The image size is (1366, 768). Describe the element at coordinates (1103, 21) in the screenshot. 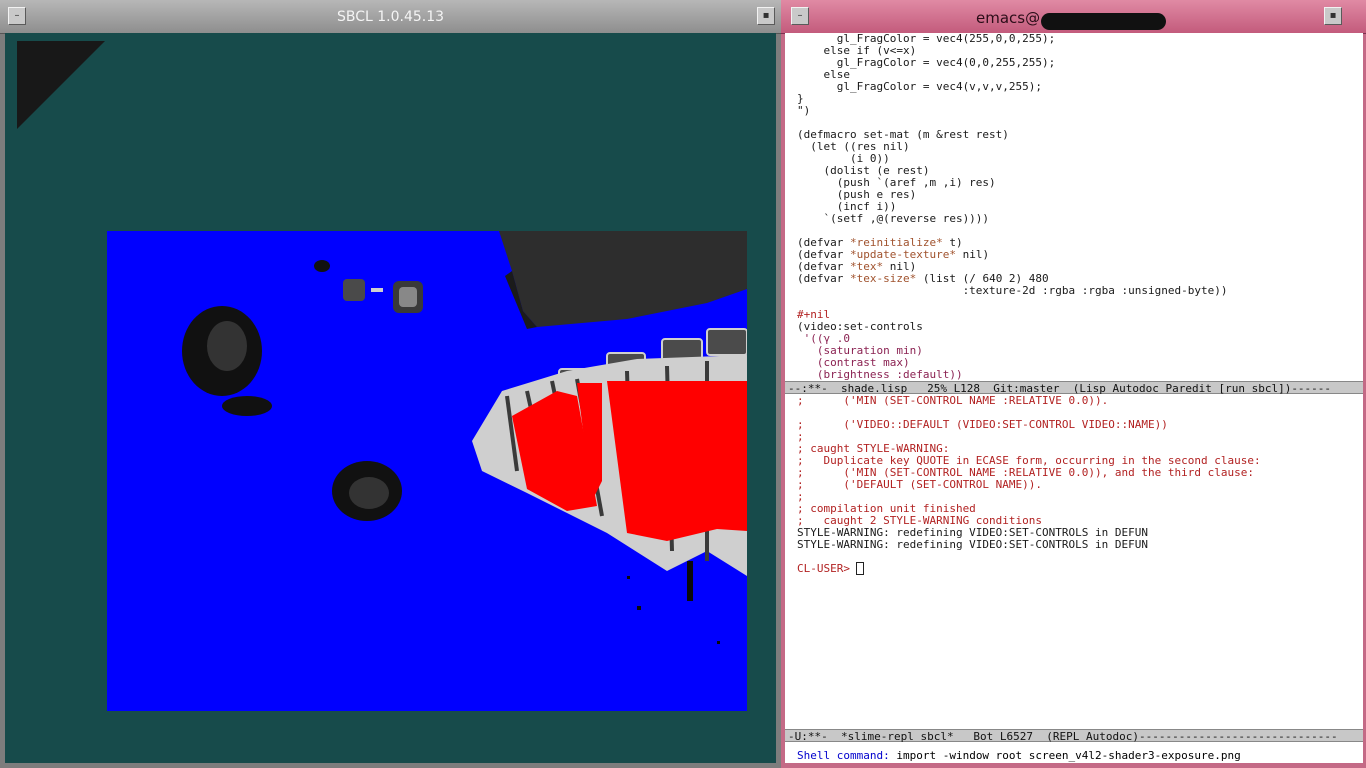

I see `redacted-hostname` at that location.